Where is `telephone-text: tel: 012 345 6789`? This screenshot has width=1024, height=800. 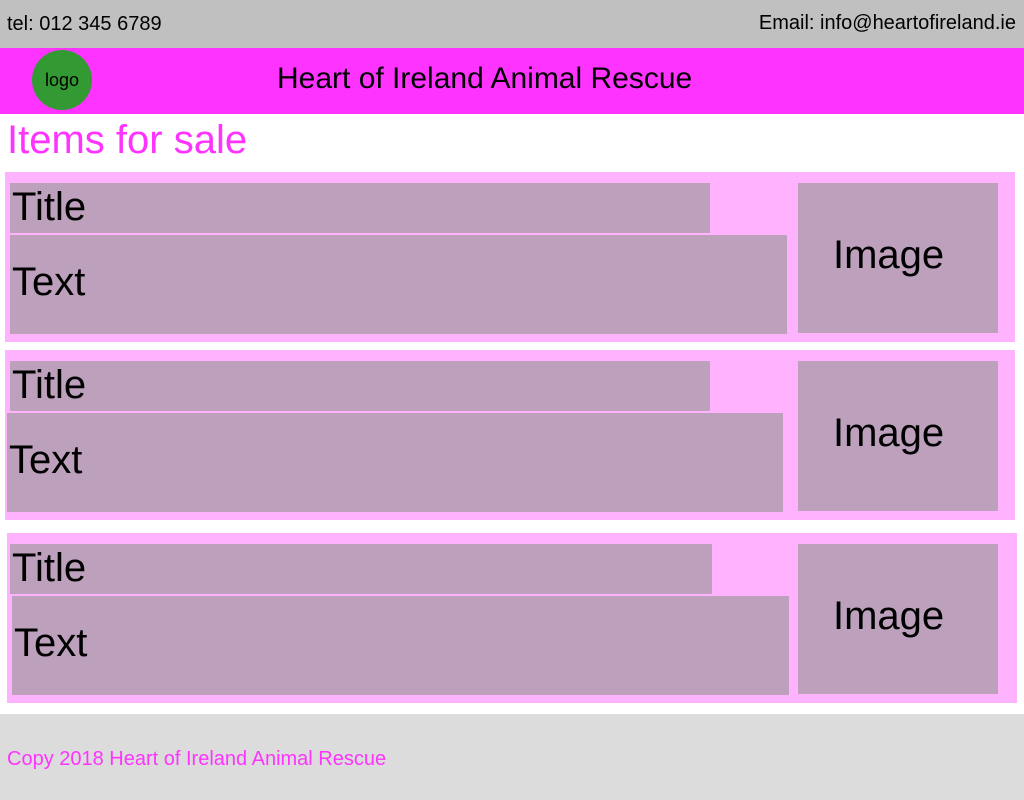 telephone-text: tel: 012 345 6789 is located at coordinates (84, 24).